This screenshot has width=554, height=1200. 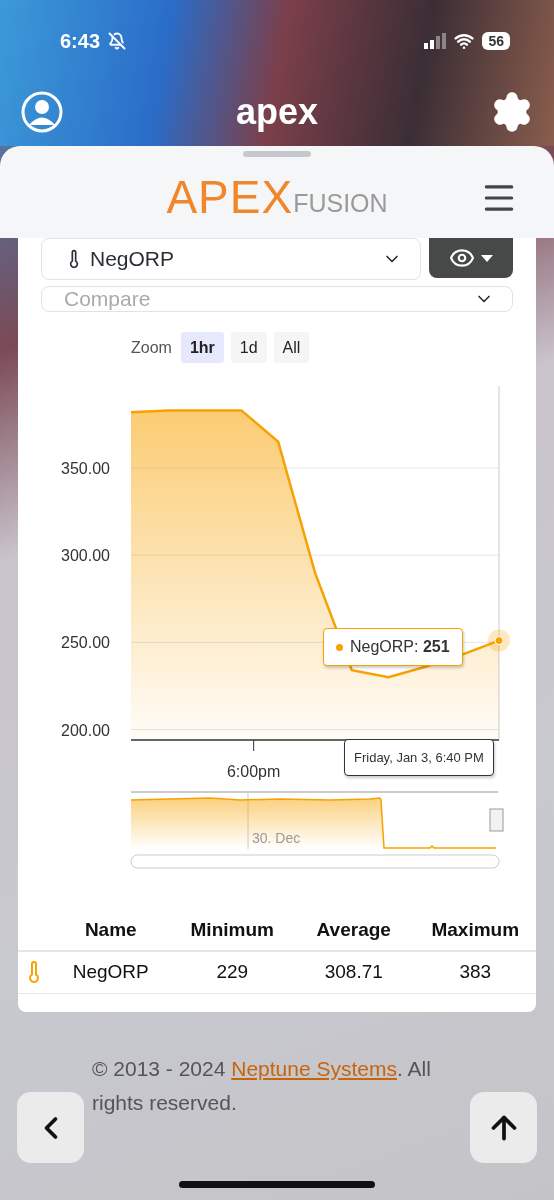 I want to click on y-axis-label: 200.00, so click(x=85, y=730).